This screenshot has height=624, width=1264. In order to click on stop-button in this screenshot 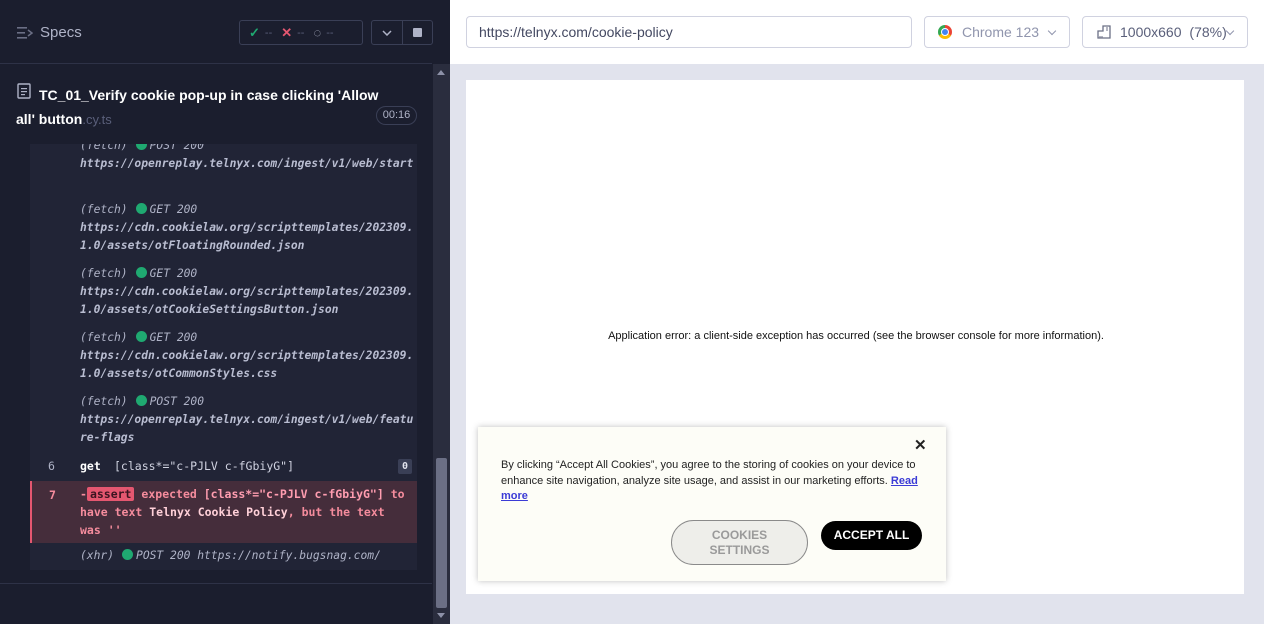, I will do `click(416, 32)`.